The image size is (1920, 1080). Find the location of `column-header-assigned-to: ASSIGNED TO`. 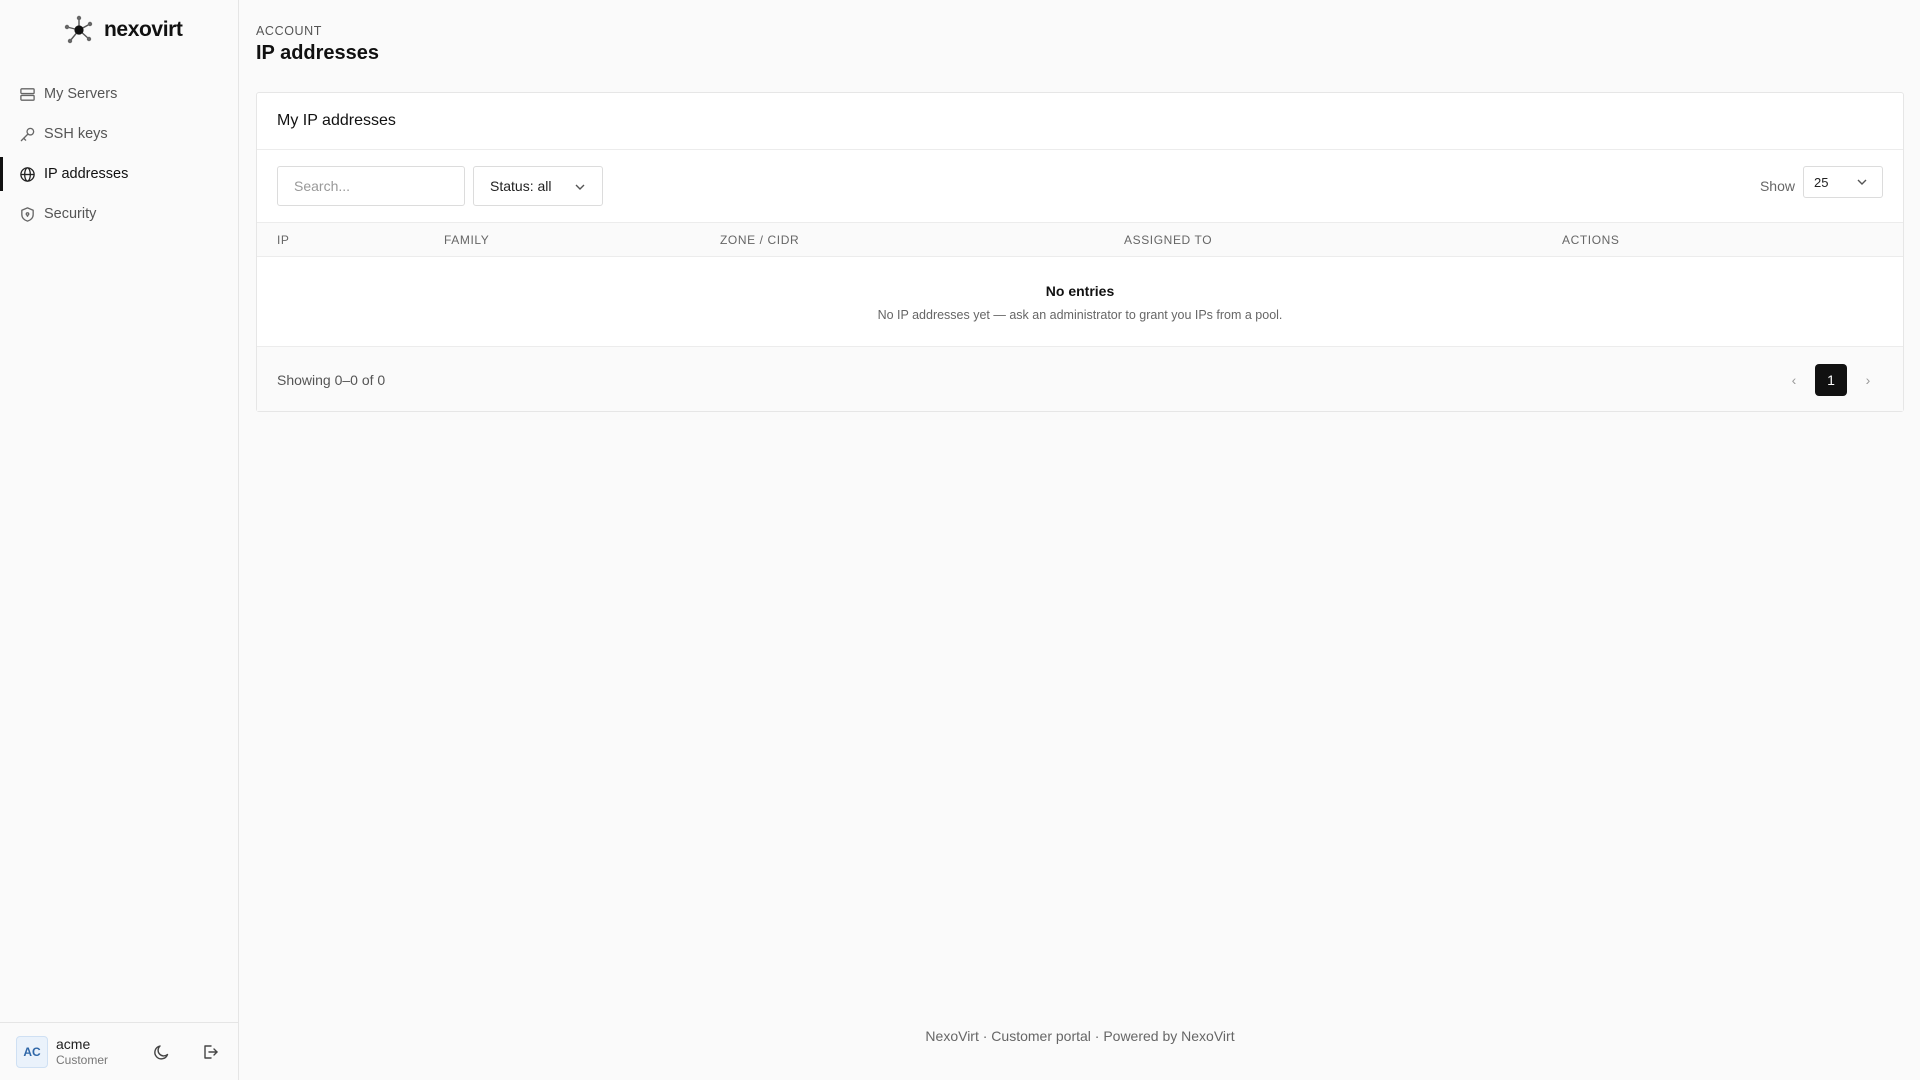

column-header-assigned-to: ASSIGNED TO is located at coordinates (1168, 240).